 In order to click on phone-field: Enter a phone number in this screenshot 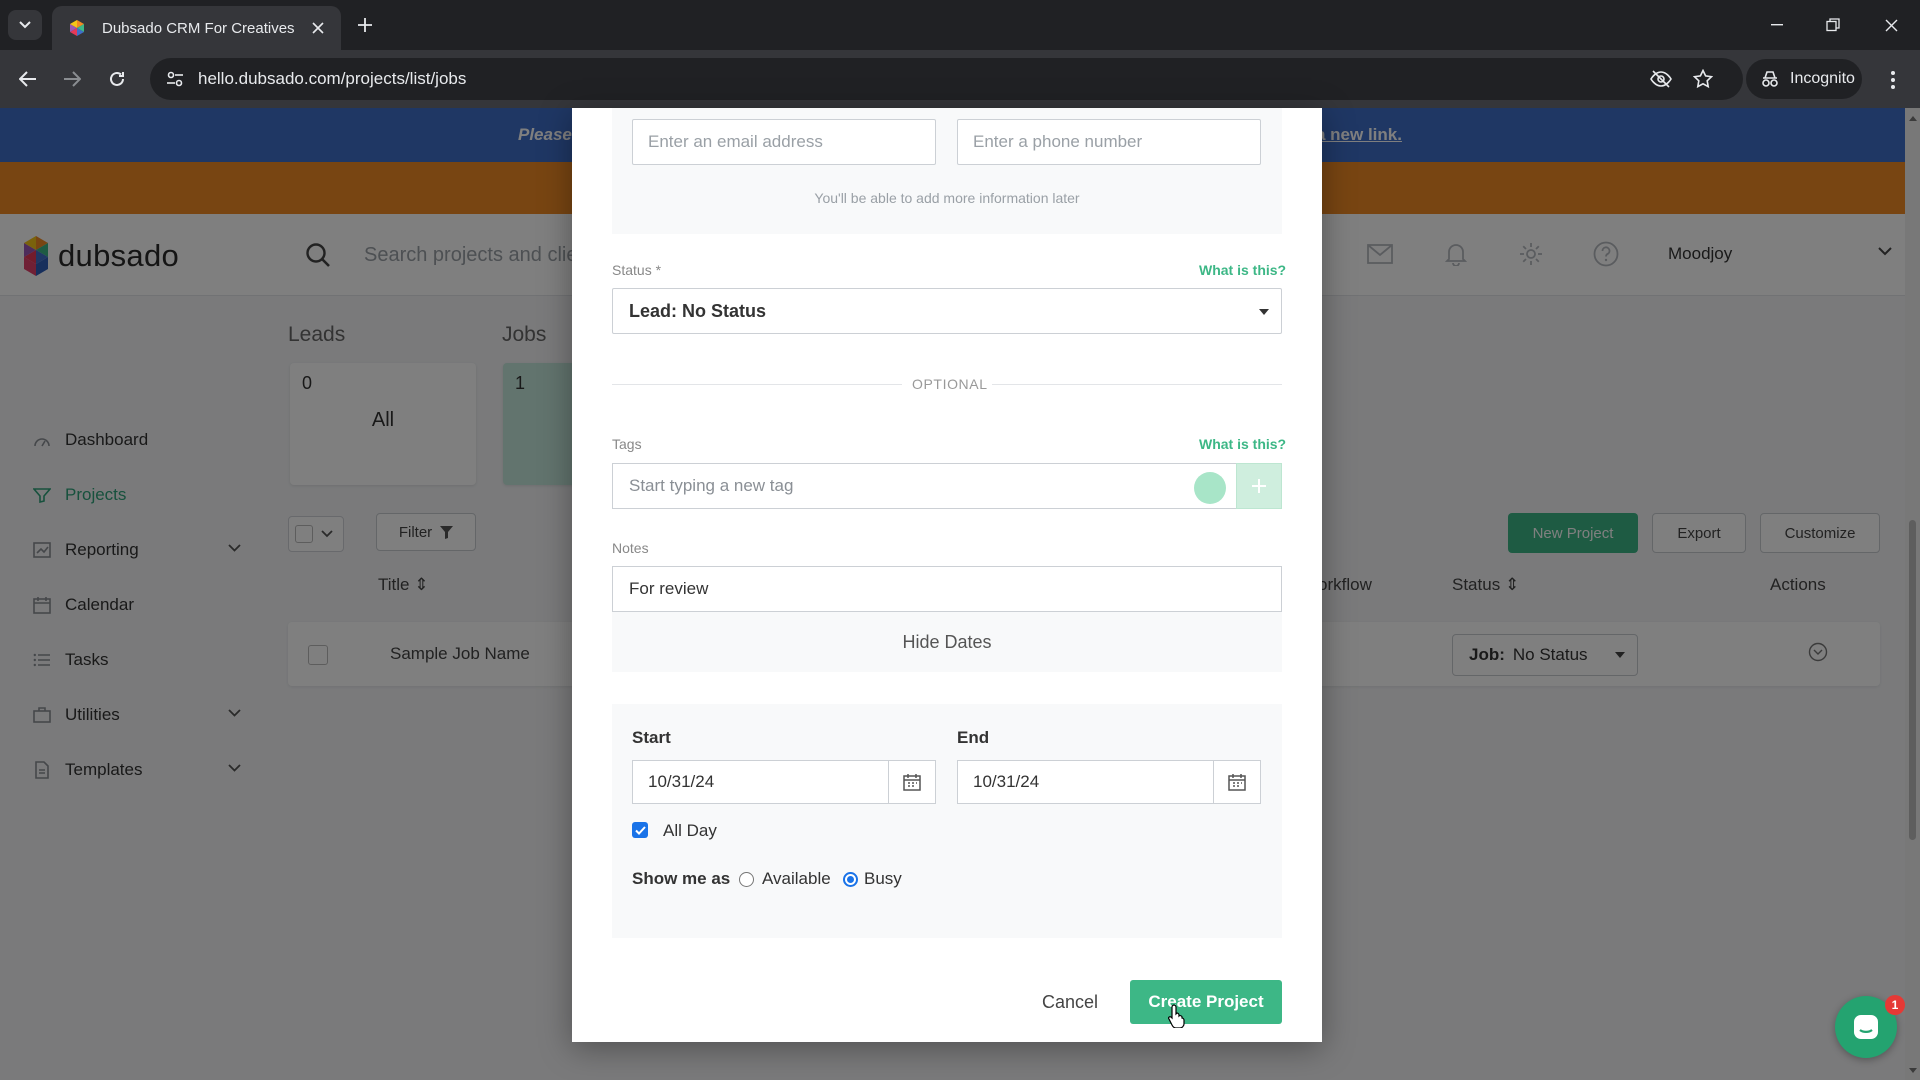, I will do `click(1109, 142)`.